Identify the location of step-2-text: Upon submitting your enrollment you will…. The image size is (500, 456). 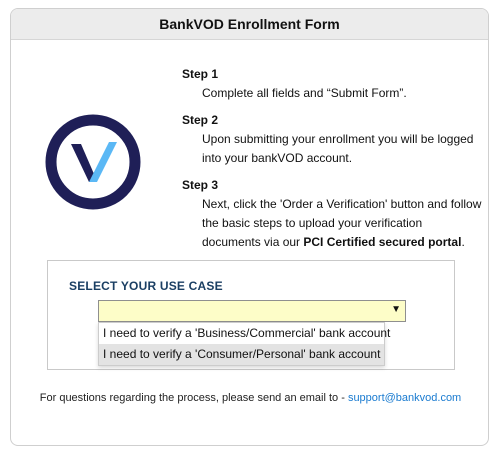
(338, 148).